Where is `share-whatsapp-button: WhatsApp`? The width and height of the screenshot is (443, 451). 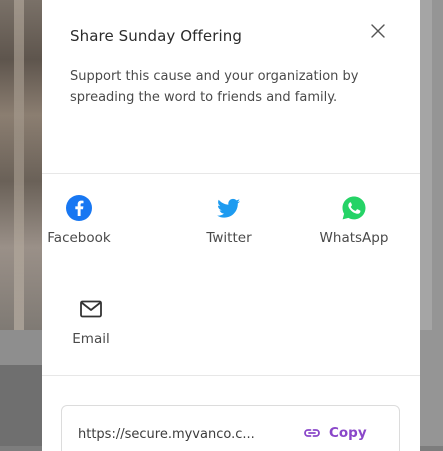
share-whatsapp-button: WhatsApp is located at coordinates (354, 220).